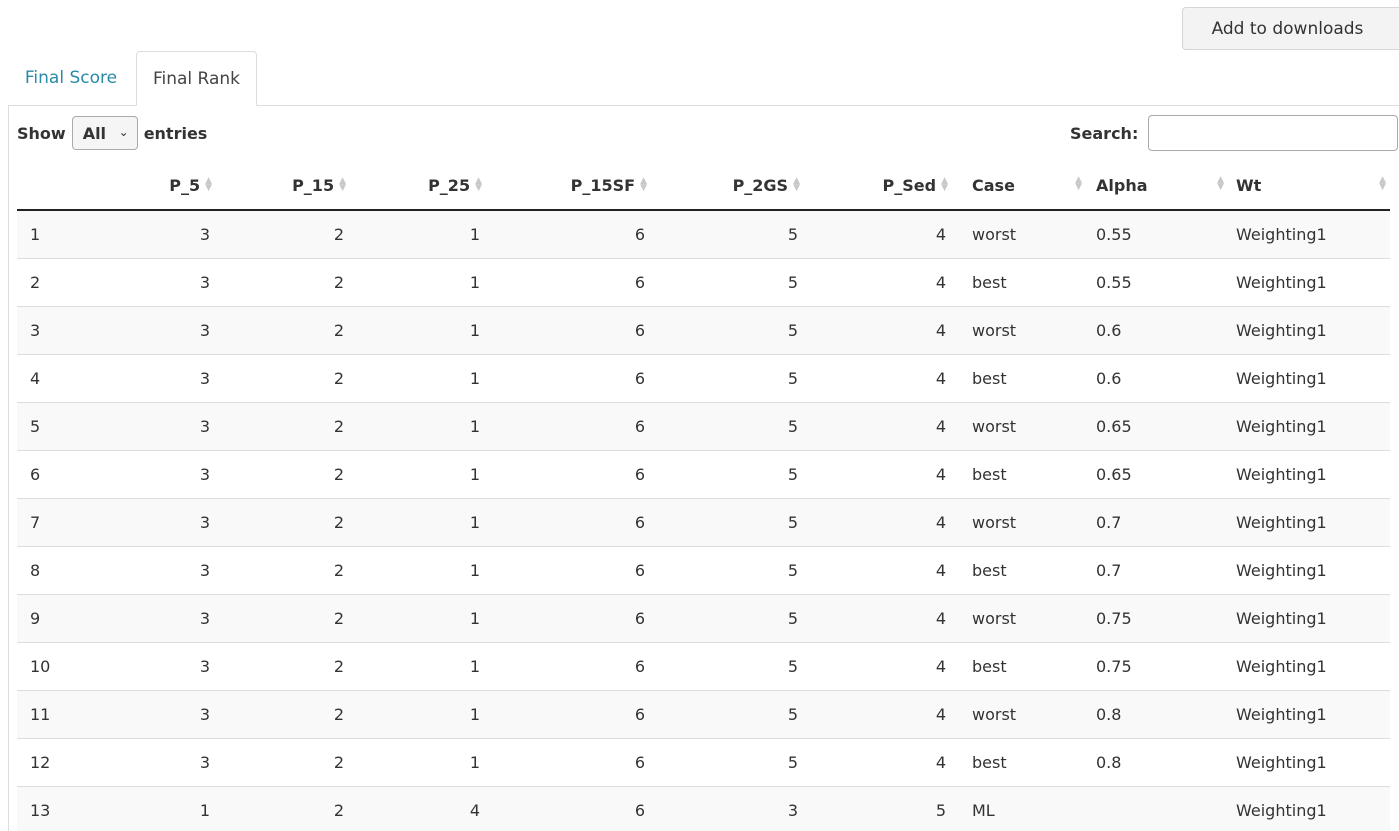 The height and width of the screenshot is (831, 1399). I want to click on table-row: 9 3 2 1 6 5 4 worst 0.75 Weighting1, so click(703, 617).